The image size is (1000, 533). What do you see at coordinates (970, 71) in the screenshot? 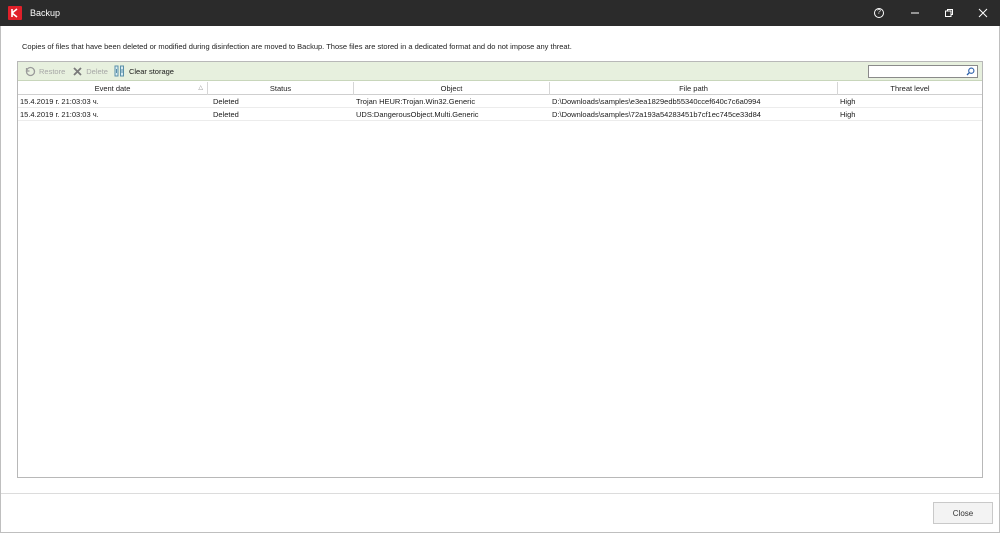
I see `search-icon` at bounding box center [970, 71].